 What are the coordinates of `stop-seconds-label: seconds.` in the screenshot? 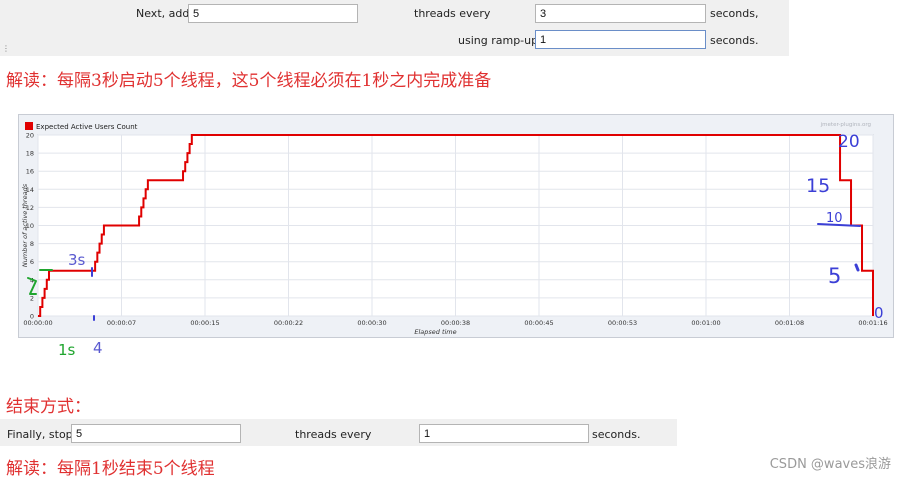 It's located at (616, 434).